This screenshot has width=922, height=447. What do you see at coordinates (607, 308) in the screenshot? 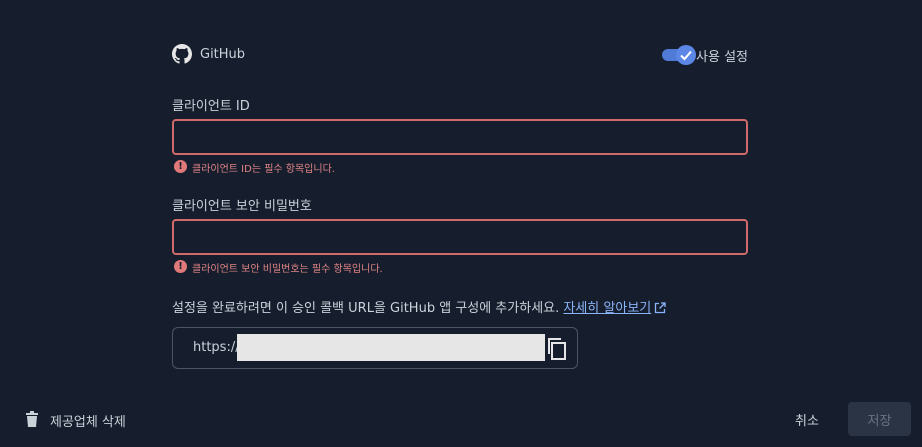
I see `learn-more-label: 자세히 알아보기` at bounding box center [607, 308].